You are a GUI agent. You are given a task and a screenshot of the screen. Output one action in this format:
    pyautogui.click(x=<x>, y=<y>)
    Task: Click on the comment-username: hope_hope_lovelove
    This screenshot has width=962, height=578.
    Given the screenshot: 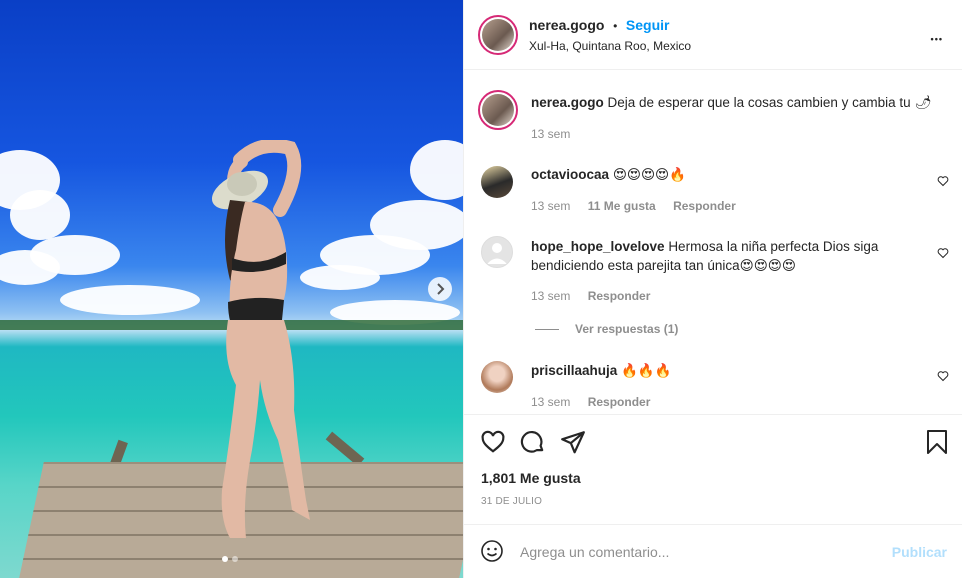 What is the action you would take?
    pyautogui.click(x=598, y=246)
    